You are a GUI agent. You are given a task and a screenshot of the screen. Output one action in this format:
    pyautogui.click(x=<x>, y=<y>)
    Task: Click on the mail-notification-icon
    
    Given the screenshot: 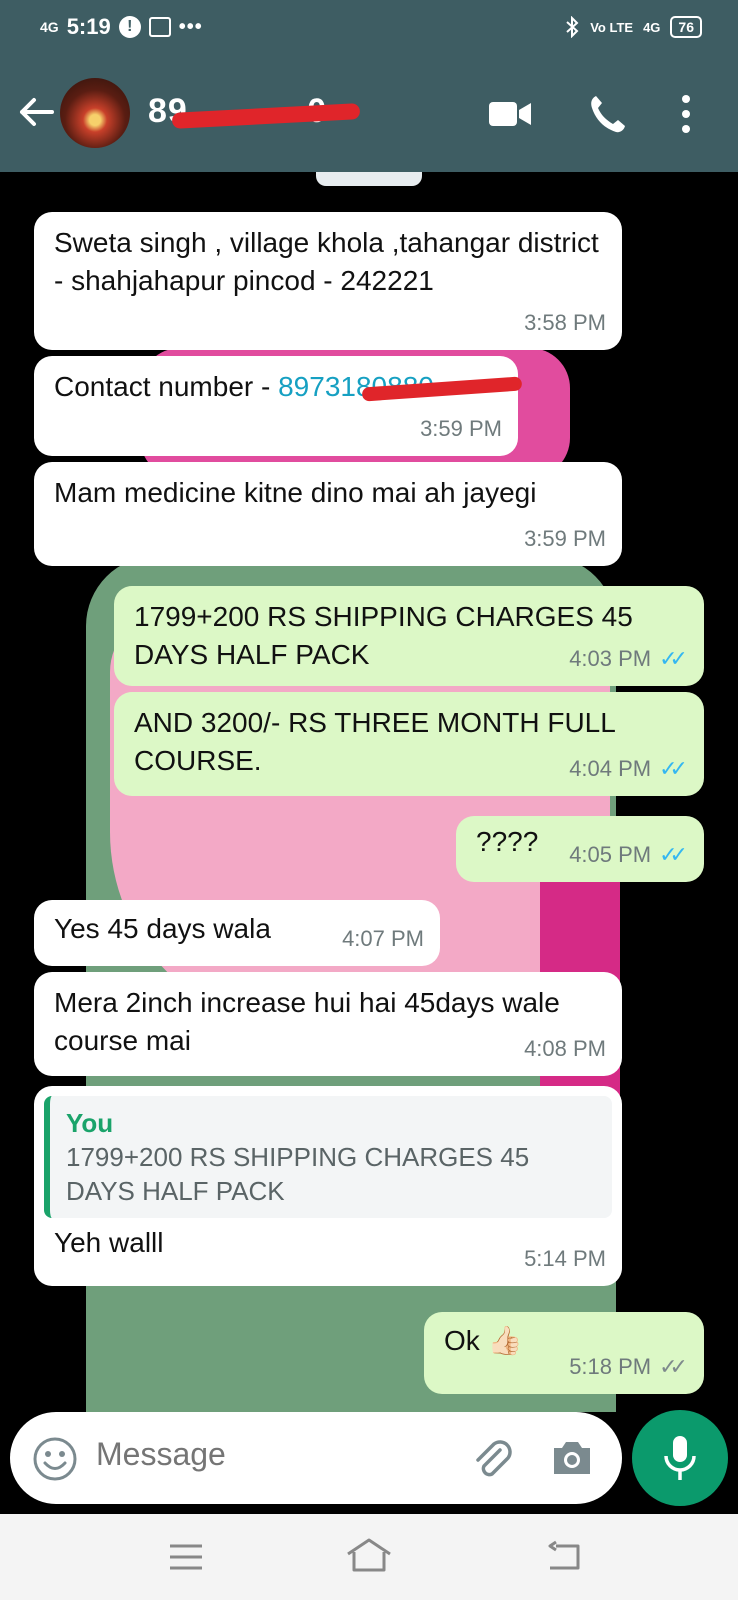 What is the action you would take?
    pyautogui.click(x=159, y=27)
    